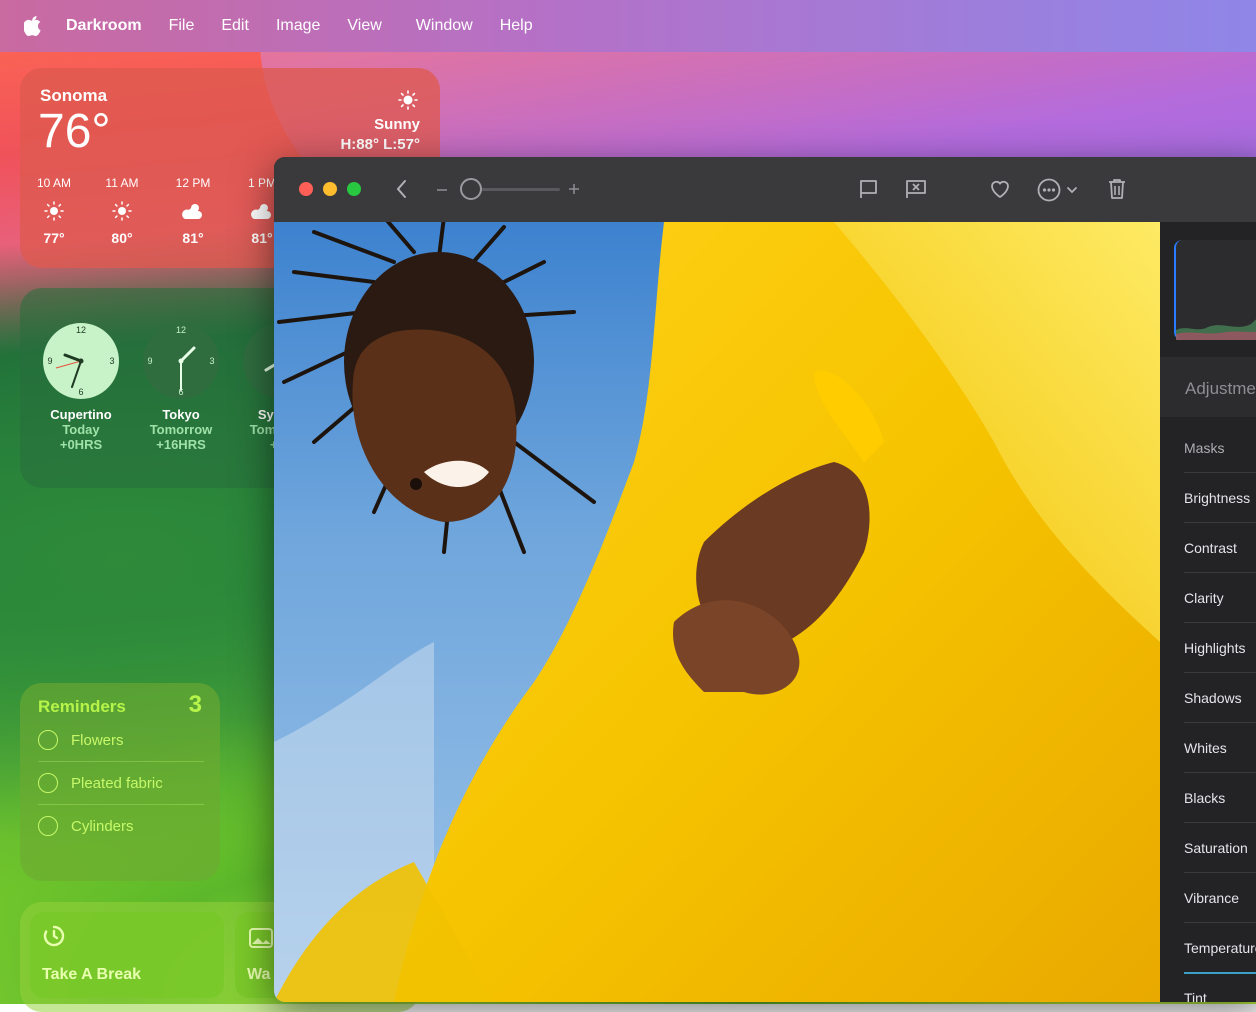 Image resolution: width=1256 pixels, height=1012 pixels. What do you see at coordinates (54, 183) in the screenshot?
I see `hour-time: 10 AM` at bounding box center [54, 183].